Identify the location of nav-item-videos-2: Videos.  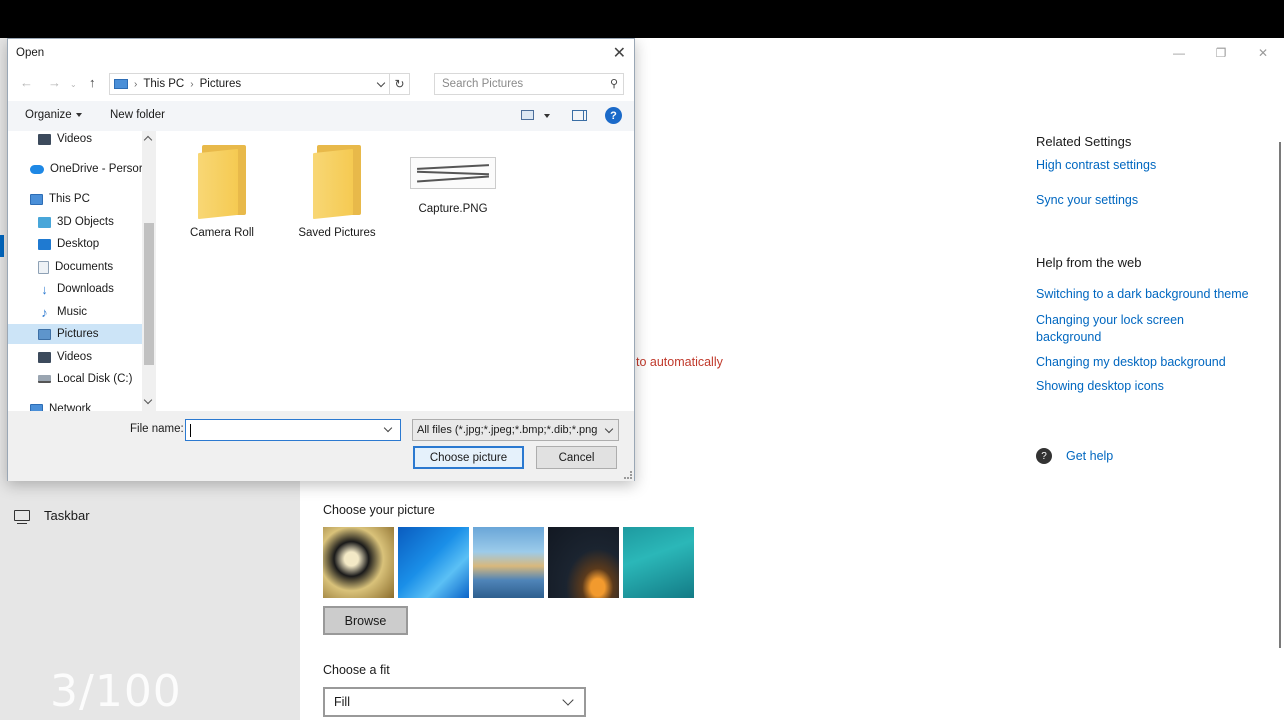
(65, 357).